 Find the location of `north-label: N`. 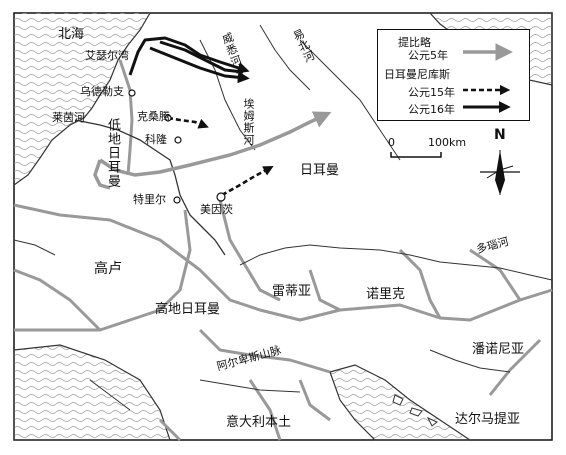

north-label: N is located at coordinates (500, 135).